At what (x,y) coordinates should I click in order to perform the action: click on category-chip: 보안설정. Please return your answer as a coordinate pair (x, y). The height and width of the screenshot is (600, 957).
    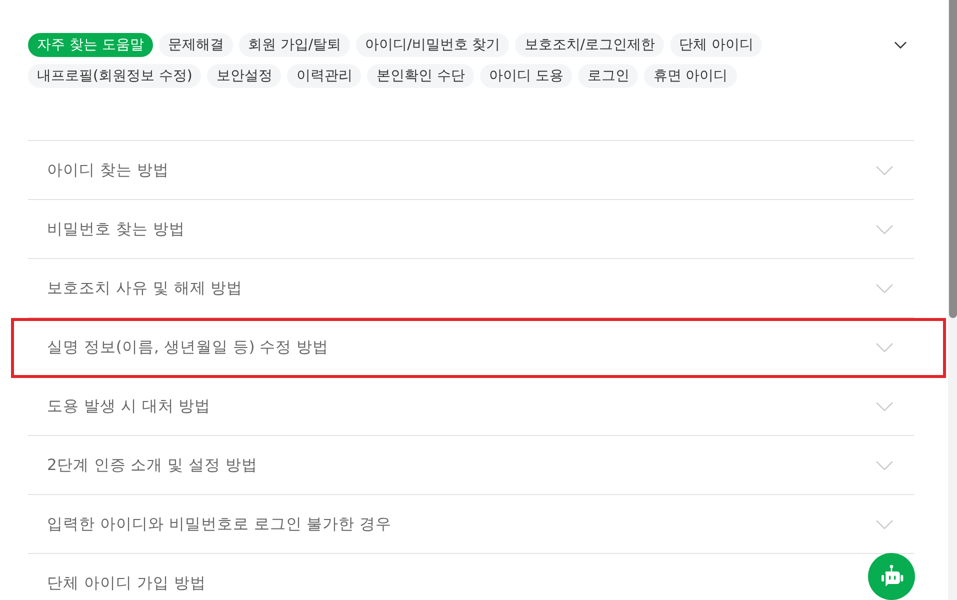
    Looking at the image, I should click on (244, 76).